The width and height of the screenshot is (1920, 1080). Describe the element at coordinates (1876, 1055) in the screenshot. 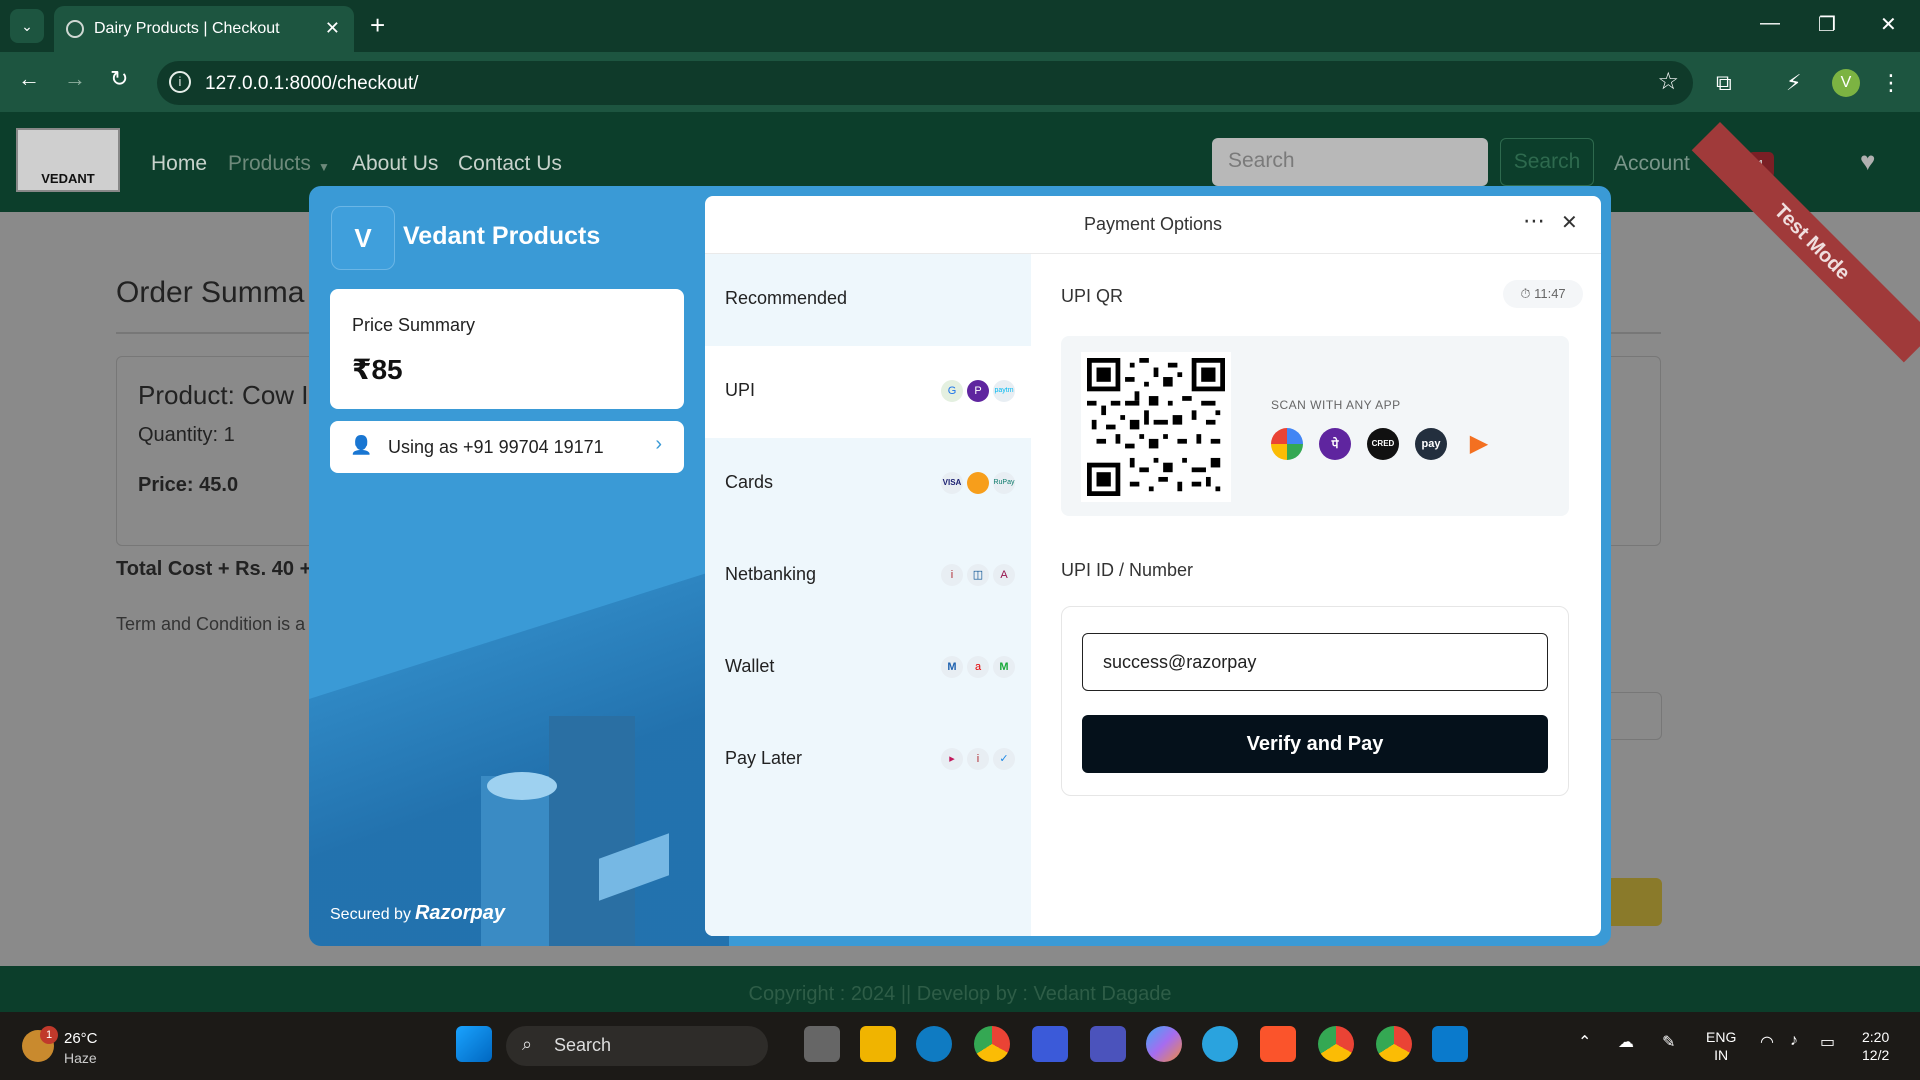

I see `clock-date: 12/2` at that location.